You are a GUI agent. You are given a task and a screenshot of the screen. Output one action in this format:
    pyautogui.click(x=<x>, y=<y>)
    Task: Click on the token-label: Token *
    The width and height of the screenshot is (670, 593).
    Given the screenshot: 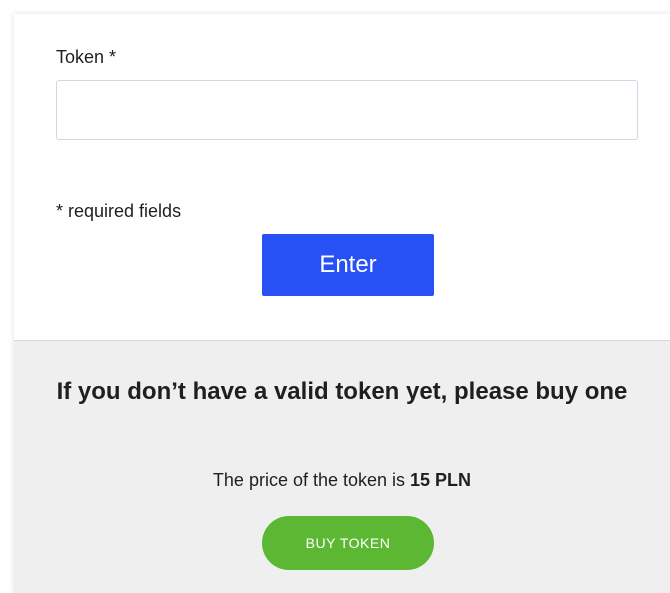 What is the action you would take?
    pyautogui.click(x=86, y=57)
    